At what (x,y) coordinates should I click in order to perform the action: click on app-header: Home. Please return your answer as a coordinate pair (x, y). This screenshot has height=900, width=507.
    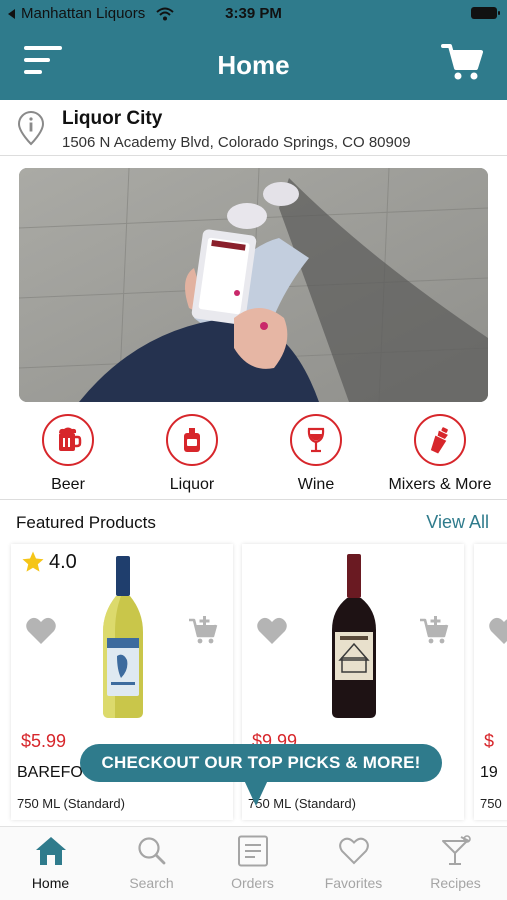
    Looking at the image, I should click on (253, 64).